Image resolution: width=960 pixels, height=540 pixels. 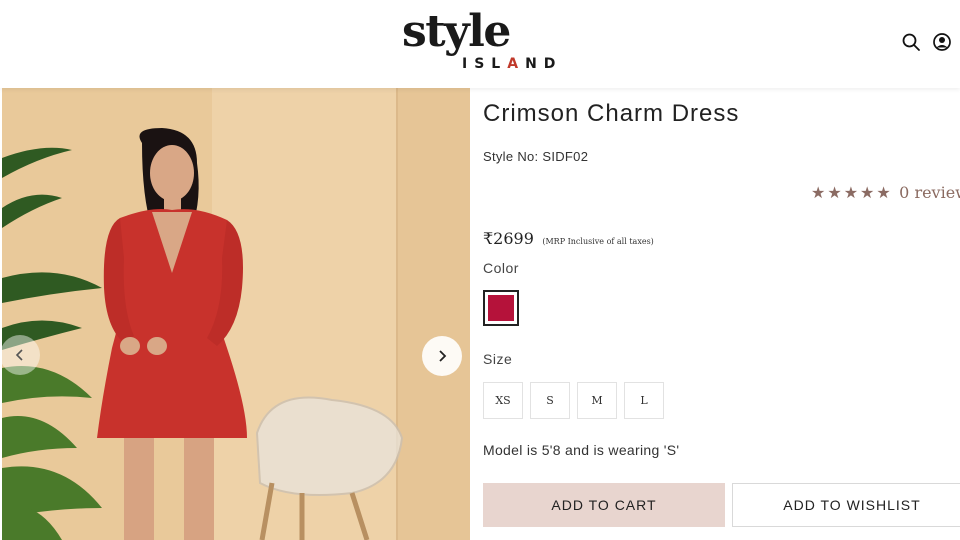 What do you see at coordinates (498, 359) in the screenshot?
I see `size-label: Size` at bounding box center [498, 359].